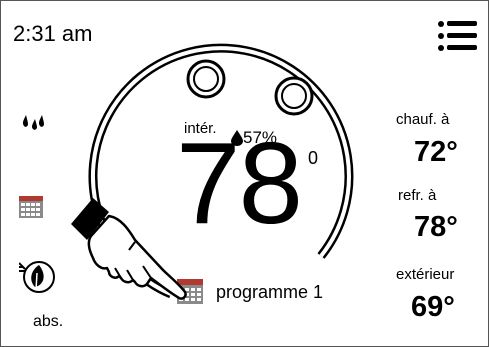 This screenshot has height=347, width=489. What do you see at coordinates (34, 122) in the screenshot?
I see `water-drops-icon` at bounding box center [34, 122].